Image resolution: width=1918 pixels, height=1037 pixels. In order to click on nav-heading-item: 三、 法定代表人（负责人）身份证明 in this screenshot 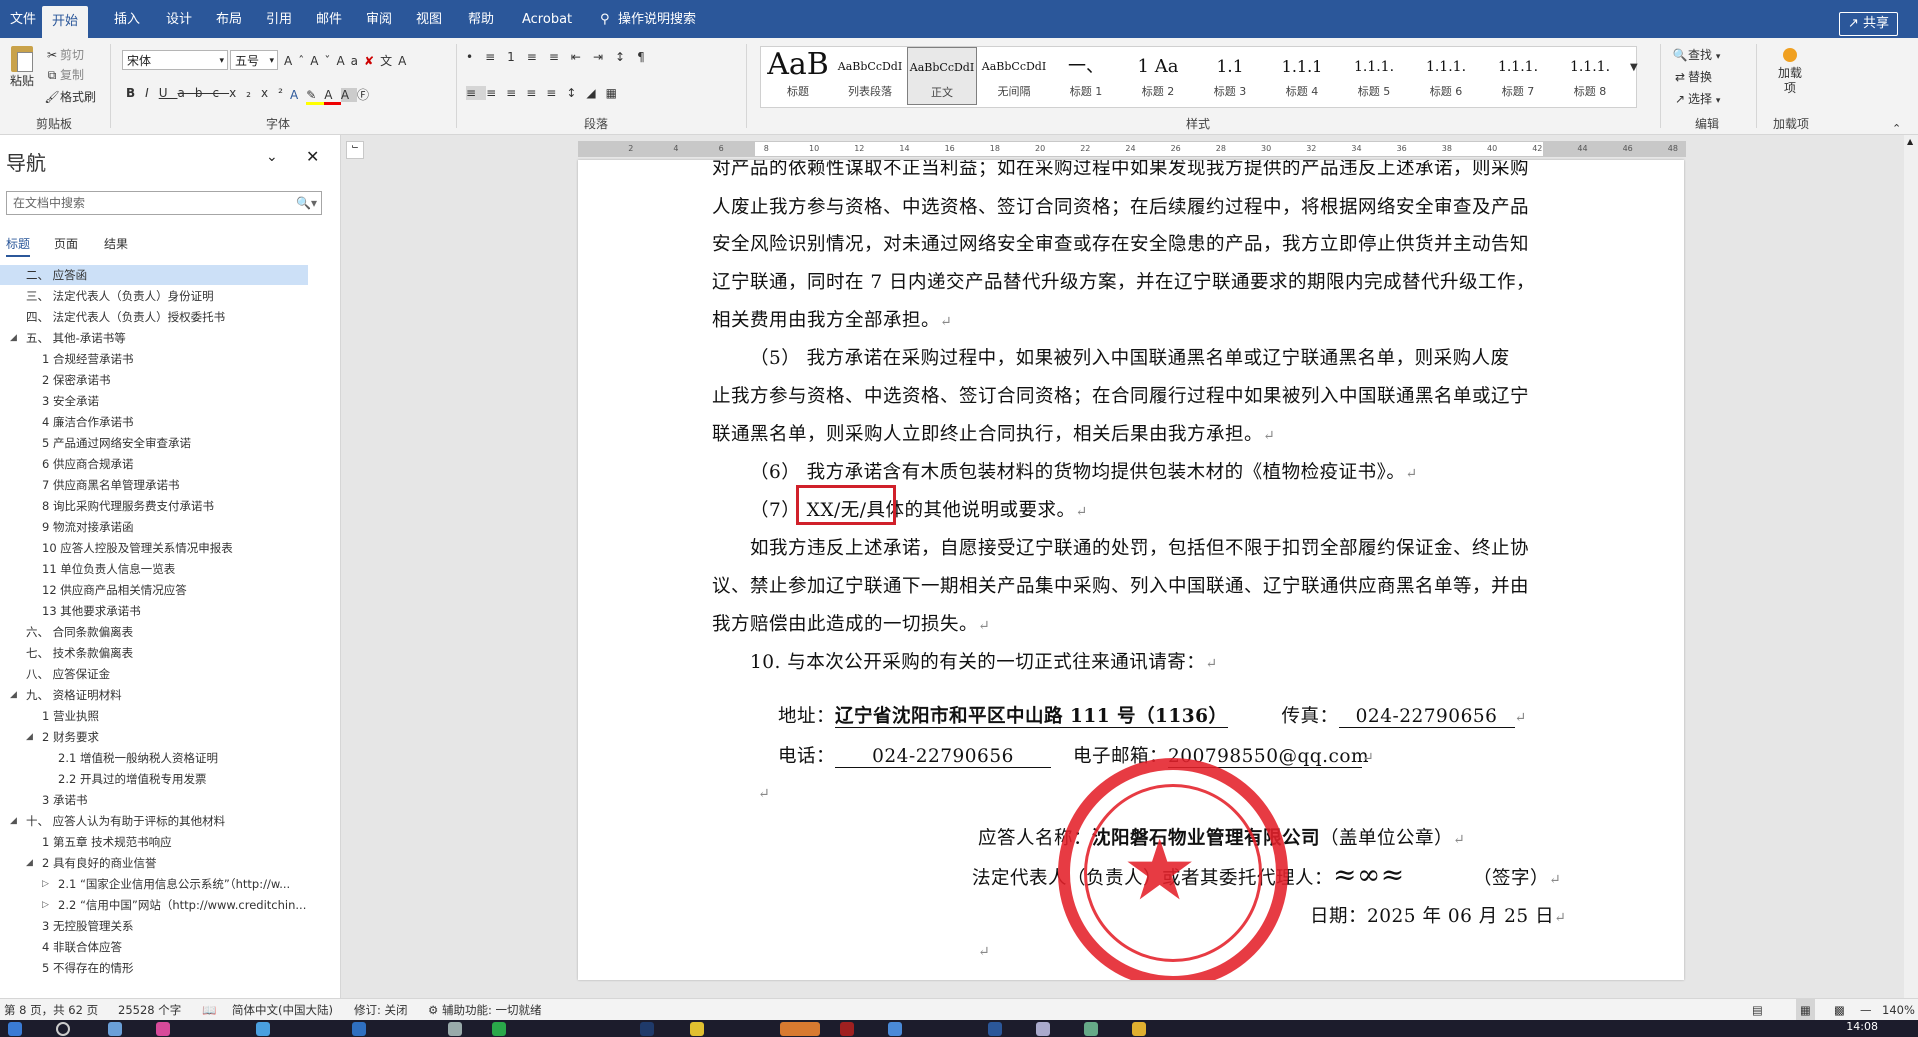, I will do `click(154, 296)`.